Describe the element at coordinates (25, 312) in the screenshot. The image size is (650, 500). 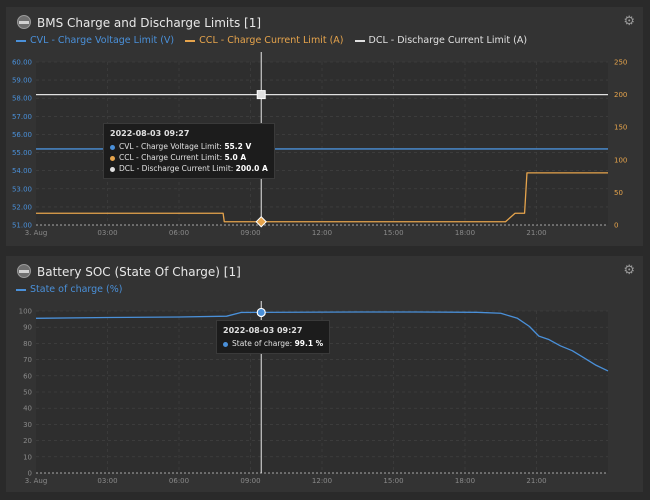
I see `y-tick-label: 100` at that location.